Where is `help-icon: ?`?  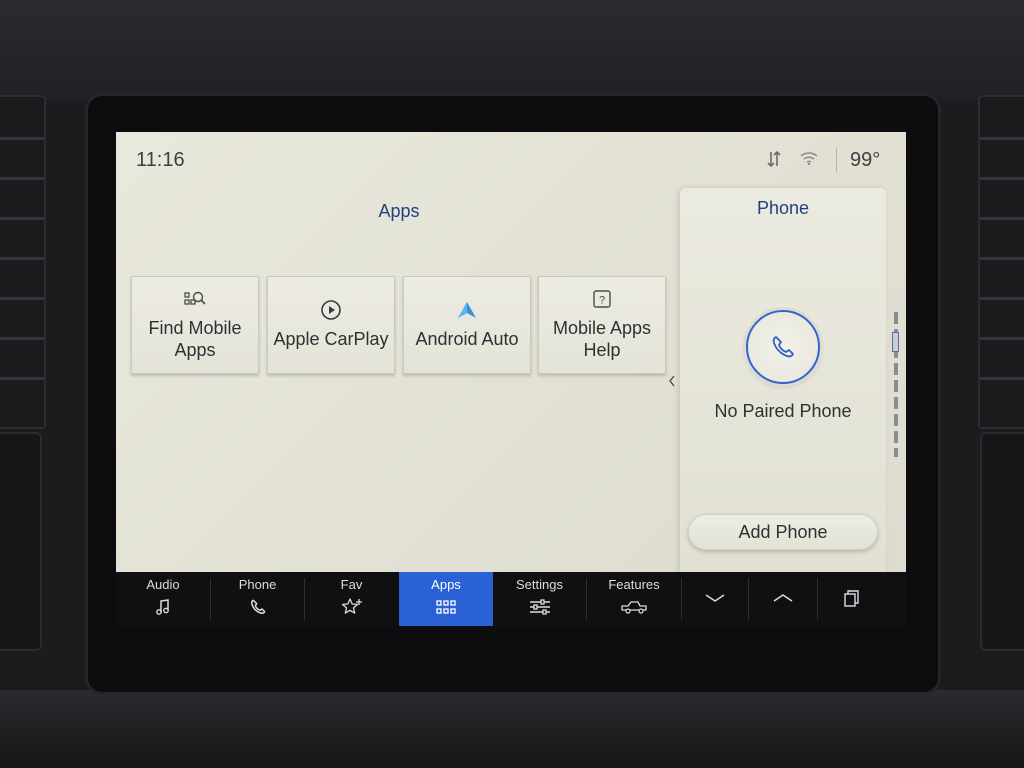 help-icon: ? is located at coordinates (602, 299).